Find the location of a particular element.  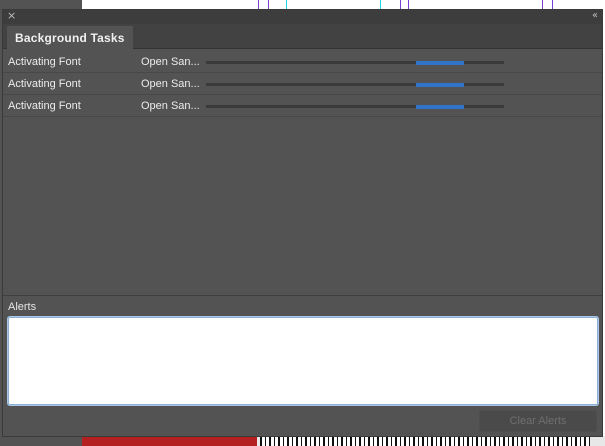

tab-background-tasks: Background Tasks is located at coordinates (70, 38).